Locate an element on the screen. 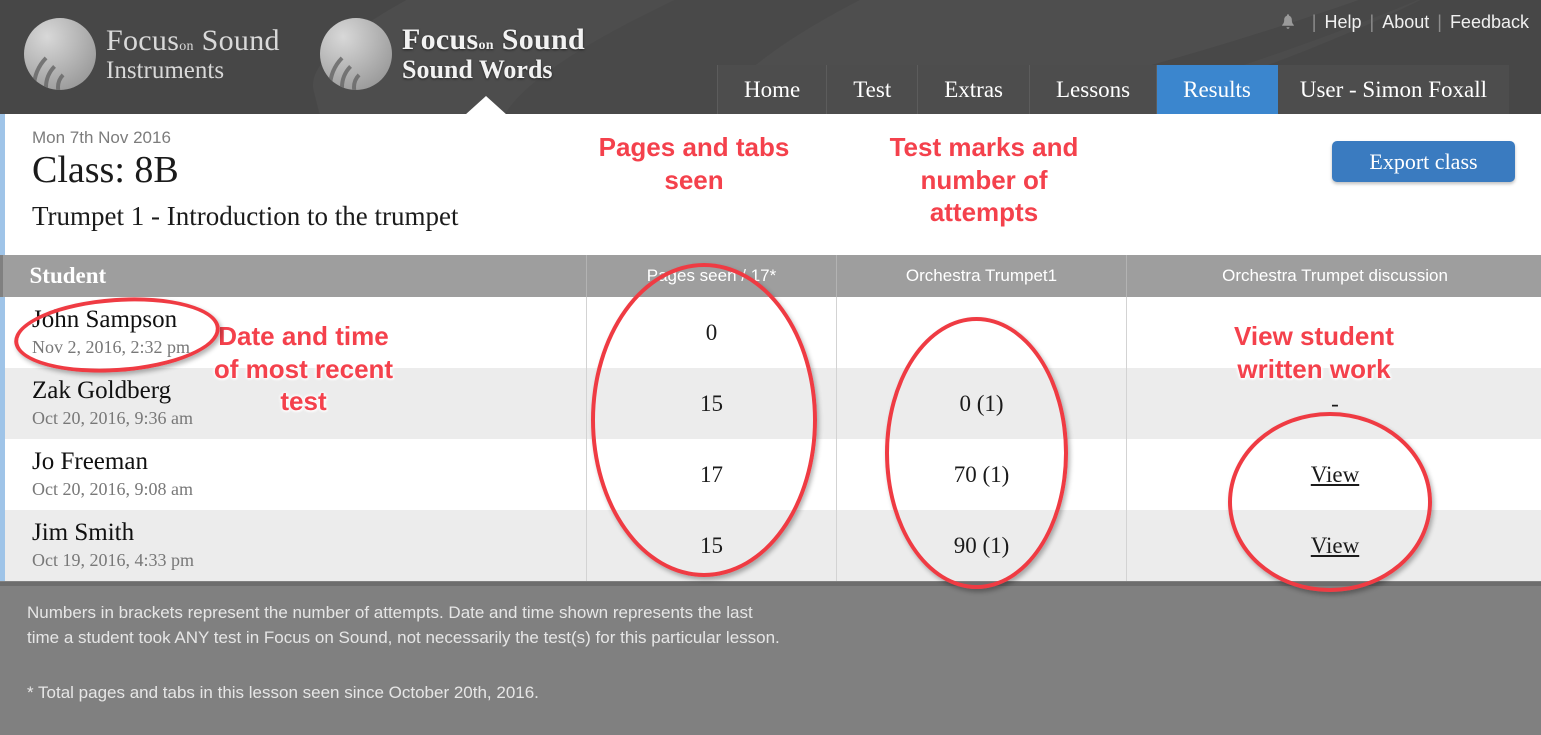 Image resolution: width=1541 pixels, height=735 pixels. nav-tab-user: User - Simon Foxall is located at coordinates (1393, 89).